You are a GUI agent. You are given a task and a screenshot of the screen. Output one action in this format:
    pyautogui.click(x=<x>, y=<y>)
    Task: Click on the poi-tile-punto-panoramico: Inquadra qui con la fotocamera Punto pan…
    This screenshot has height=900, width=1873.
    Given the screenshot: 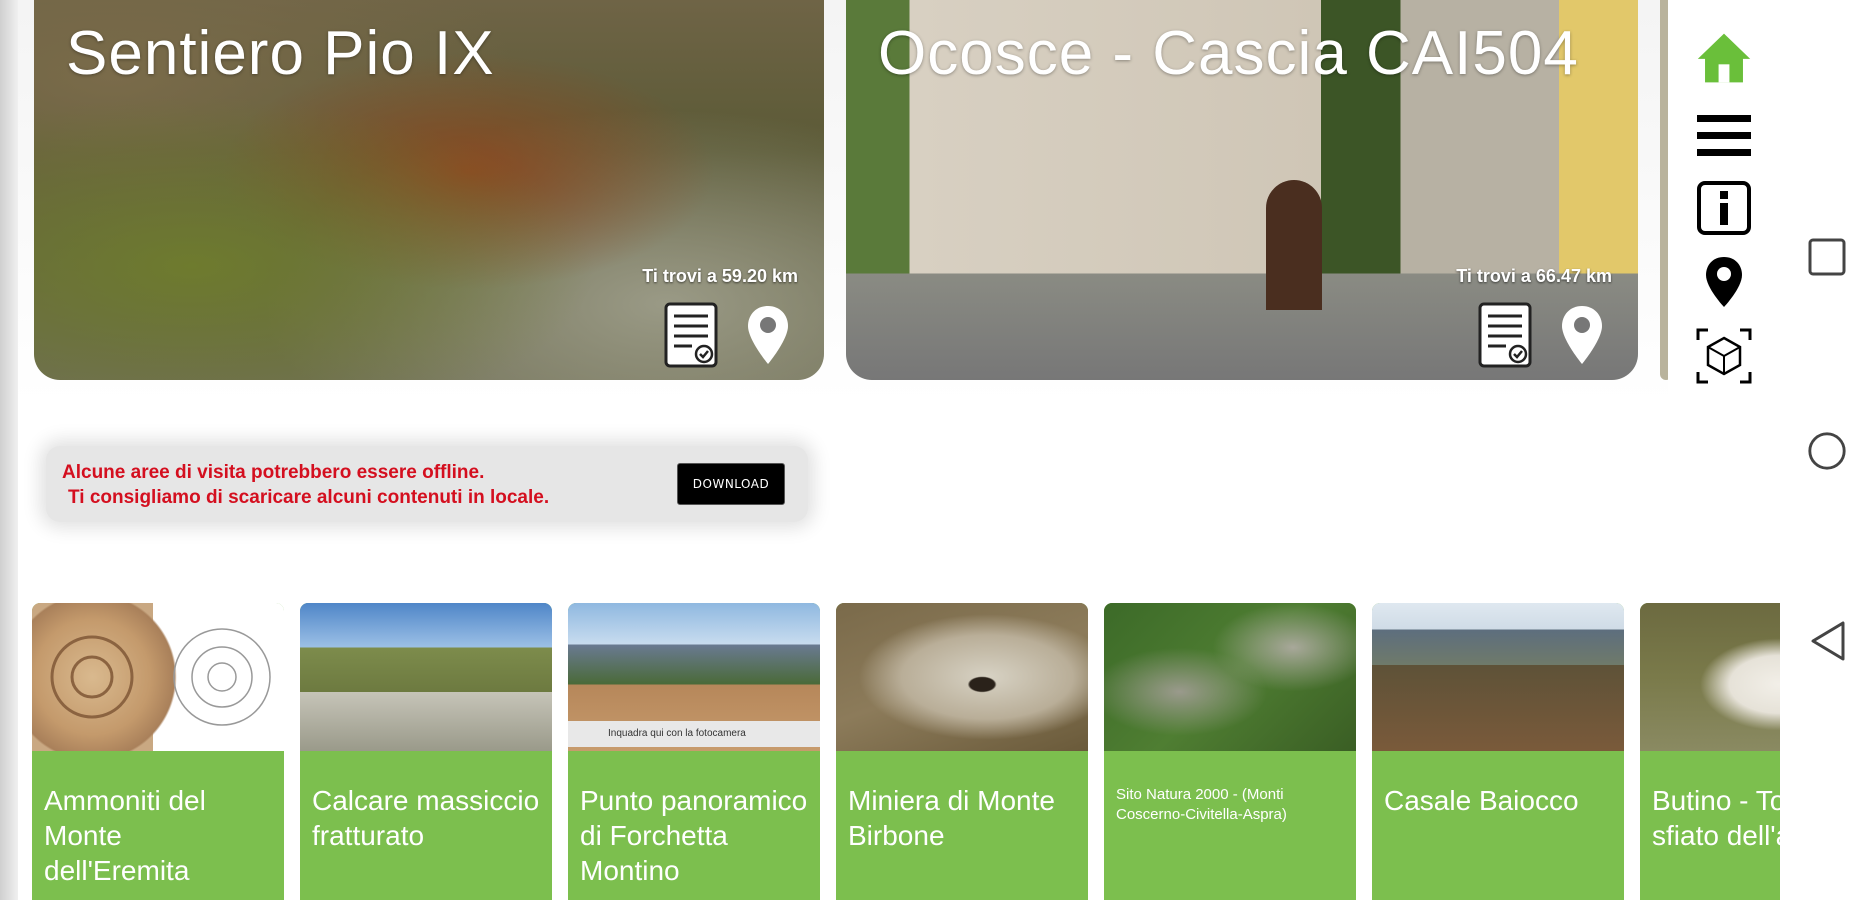 What is the action you would take?
    pyautogui.click(x=694, y=751)
    